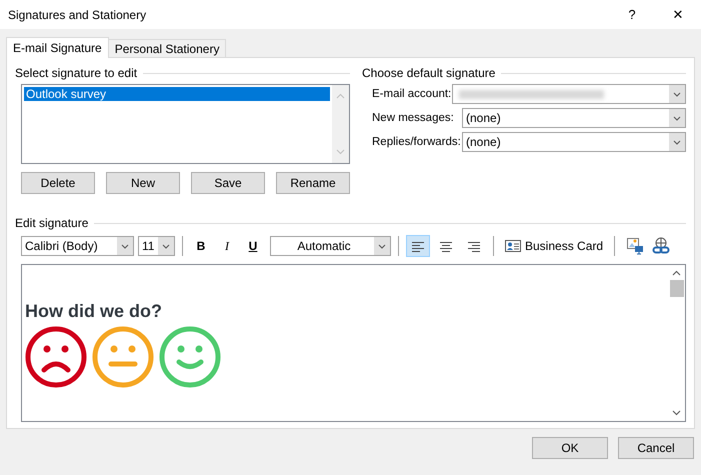 This screenshot has width=701, height=475. What do you see at coordinates (678, 14) in the screenshot?
I see `close-button: ✕` at bounding box center [678, 14].